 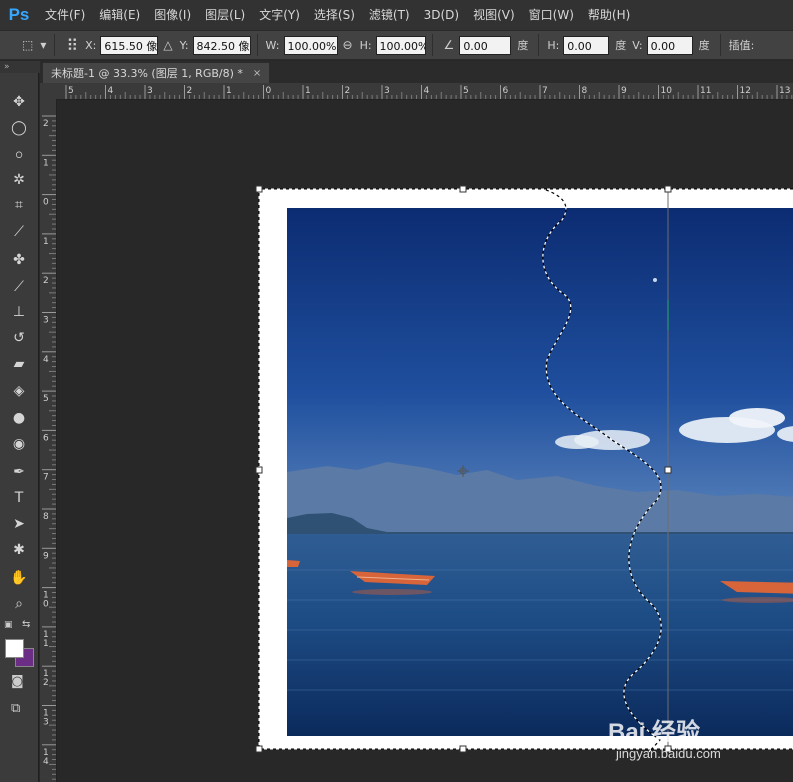 What do you see at coordinates (19, 232) in the screenshot?
I see `eyedropper-icon: ⟋` at bounding box center [19, 232].